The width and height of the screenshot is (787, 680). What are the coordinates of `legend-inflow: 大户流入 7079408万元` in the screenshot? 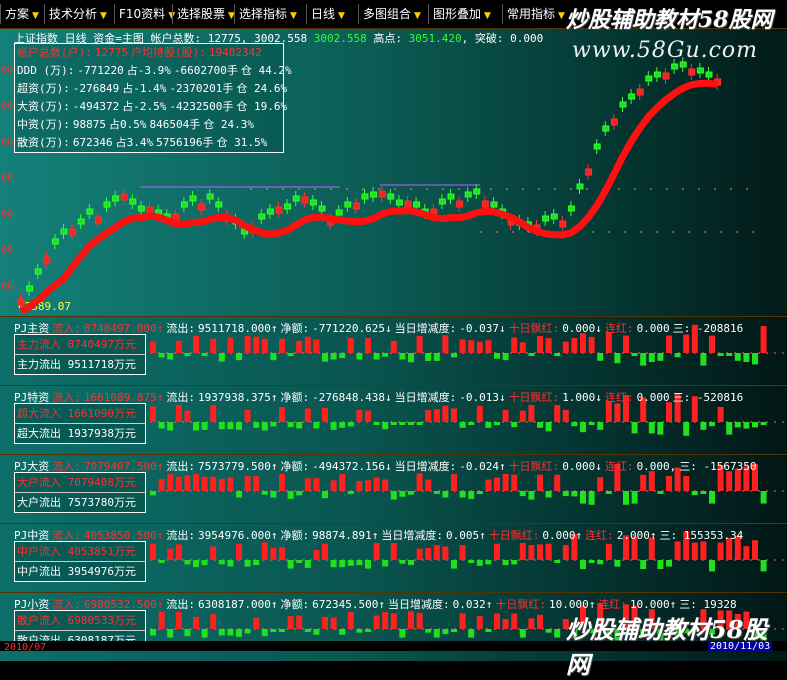 It's located at (80, 483).